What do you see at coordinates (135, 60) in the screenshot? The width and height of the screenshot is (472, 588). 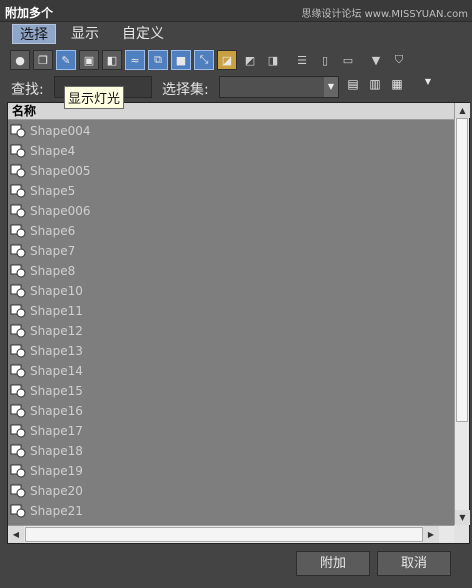 I see `space-warp-icon: ≈` at bounding box center [135, 60].